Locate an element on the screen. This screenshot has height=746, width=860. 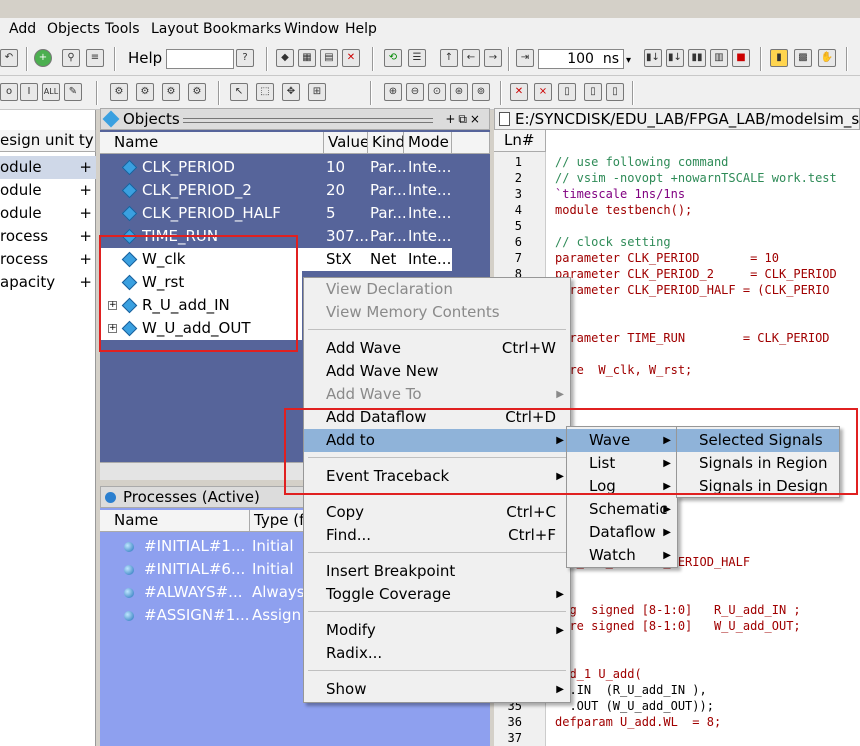
document-icon: ▯ is located at coordinates (567, 92).